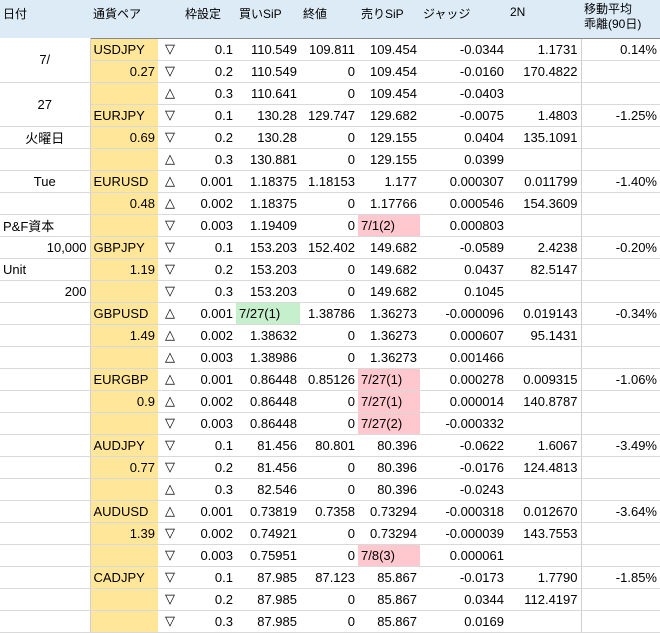 The width and height of the screenshot is (660, 633). What do you see at coordinates (124, 599) in the screenshot?
I see `pair-value` at bounding box center [124, 599].